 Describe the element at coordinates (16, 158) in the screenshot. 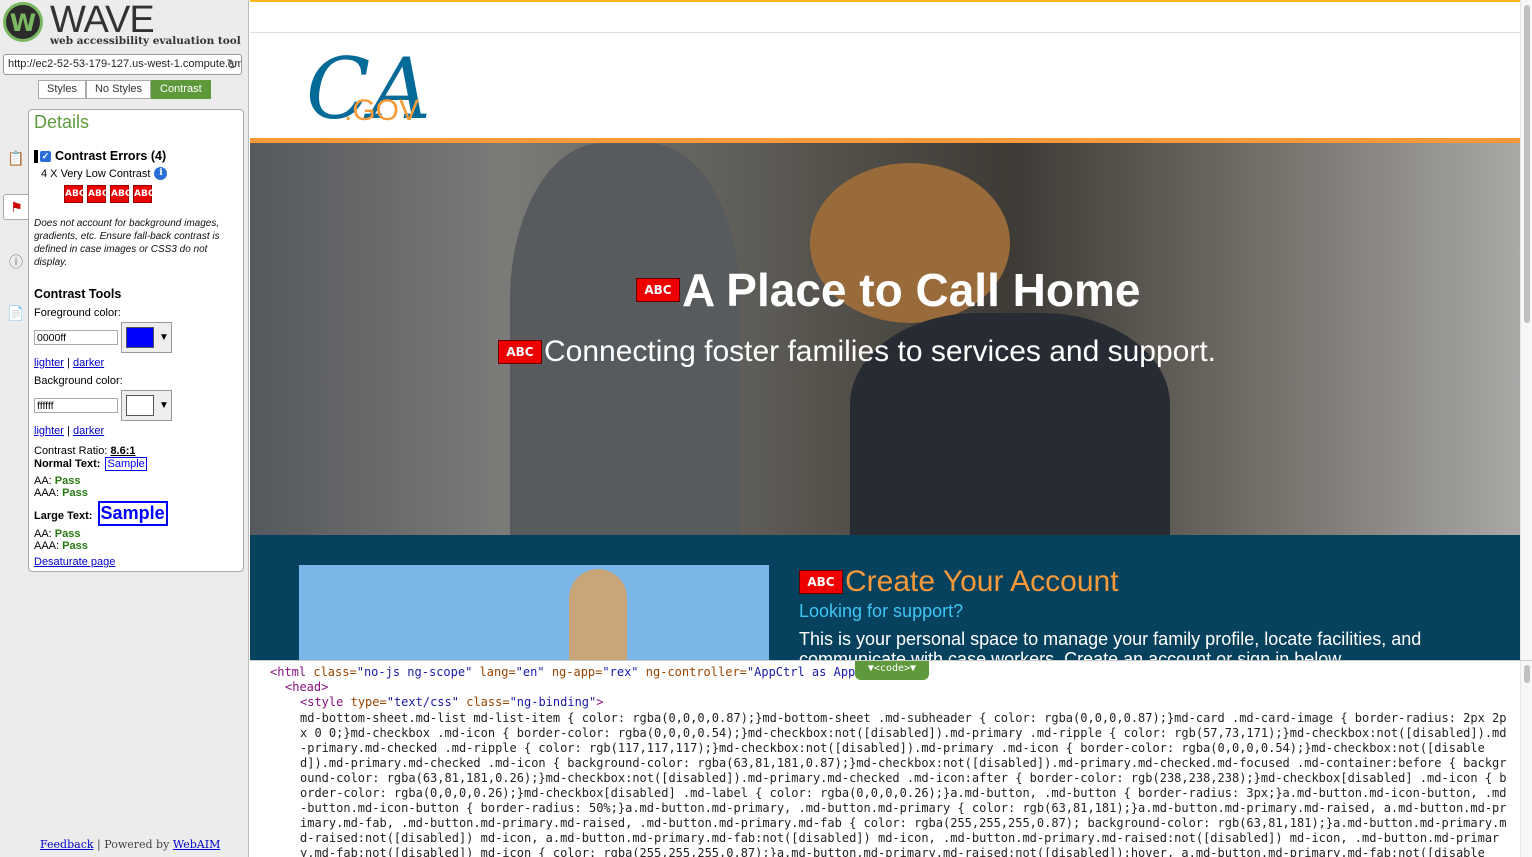

I see `summary-icon: 📋` at that location.